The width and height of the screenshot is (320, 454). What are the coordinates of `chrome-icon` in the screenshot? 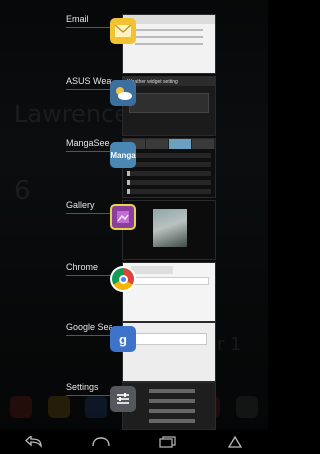 It's located at (123, 279).